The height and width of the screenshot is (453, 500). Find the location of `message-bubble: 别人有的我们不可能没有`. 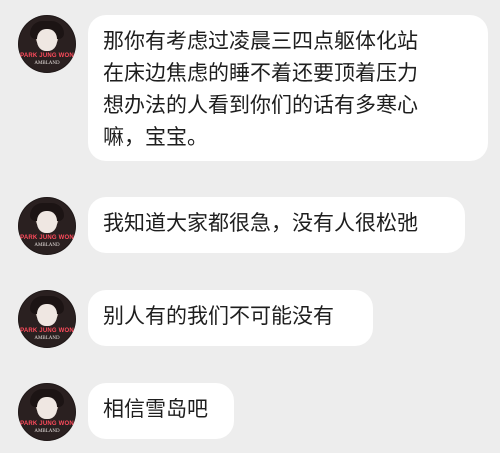

message-bubble: 别人有的我们不可能没有 is located at coordinates (230, 318).